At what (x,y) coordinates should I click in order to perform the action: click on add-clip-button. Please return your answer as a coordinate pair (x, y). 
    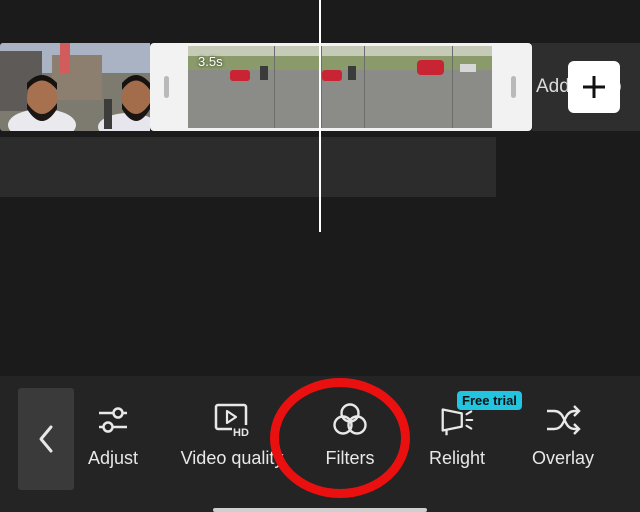
    Looking at the image, I should click on (594, 87).